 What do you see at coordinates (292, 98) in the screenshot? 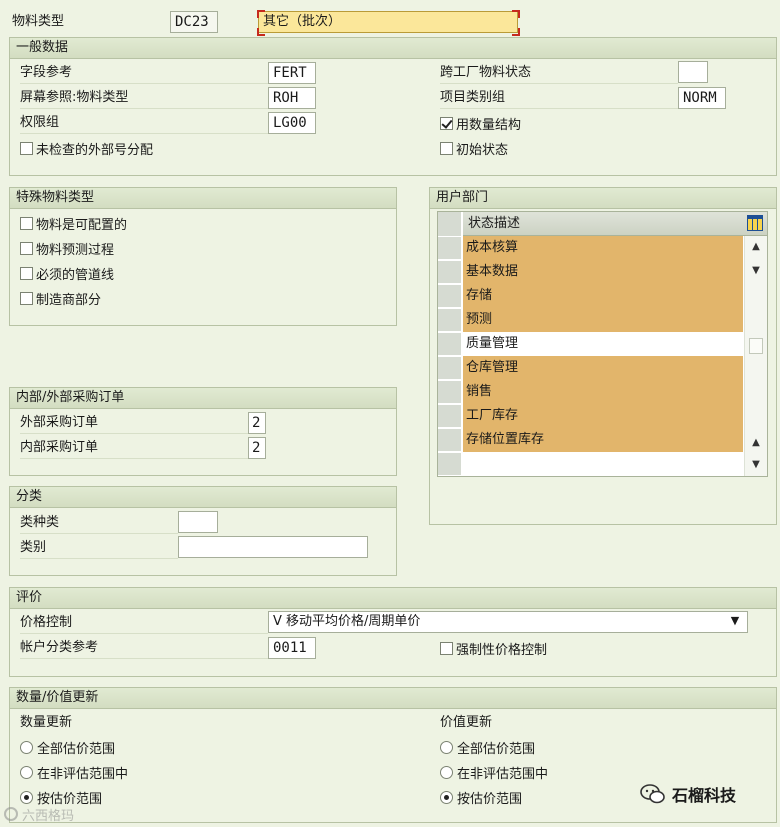
I see `screen-ref-input: ROH` at bounding box center [292, 98].